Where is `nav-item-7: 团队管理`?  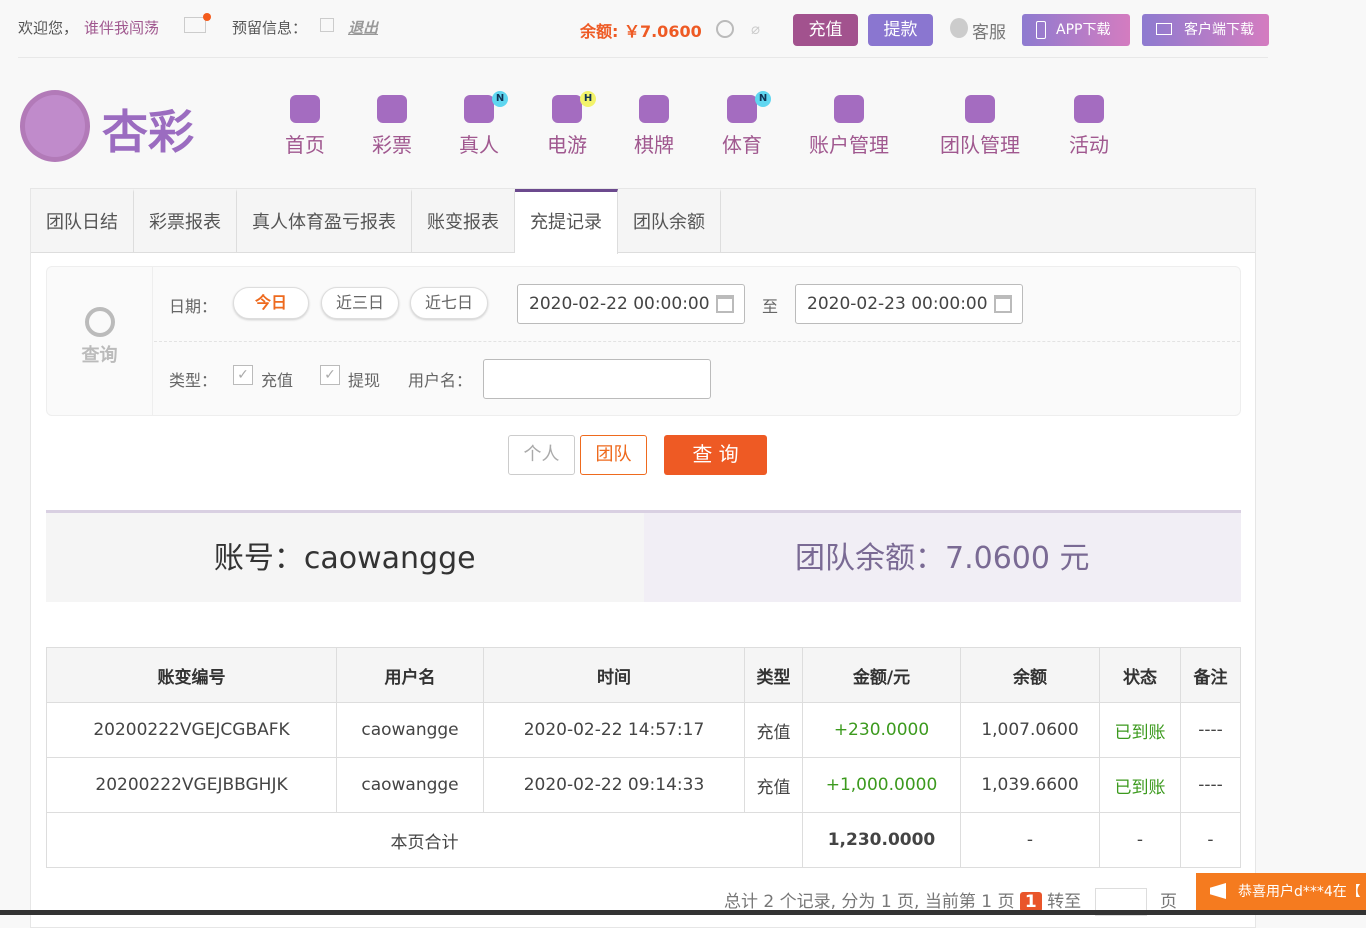 nav-item-7: 团队管理 is located at coordinates (980, 126).